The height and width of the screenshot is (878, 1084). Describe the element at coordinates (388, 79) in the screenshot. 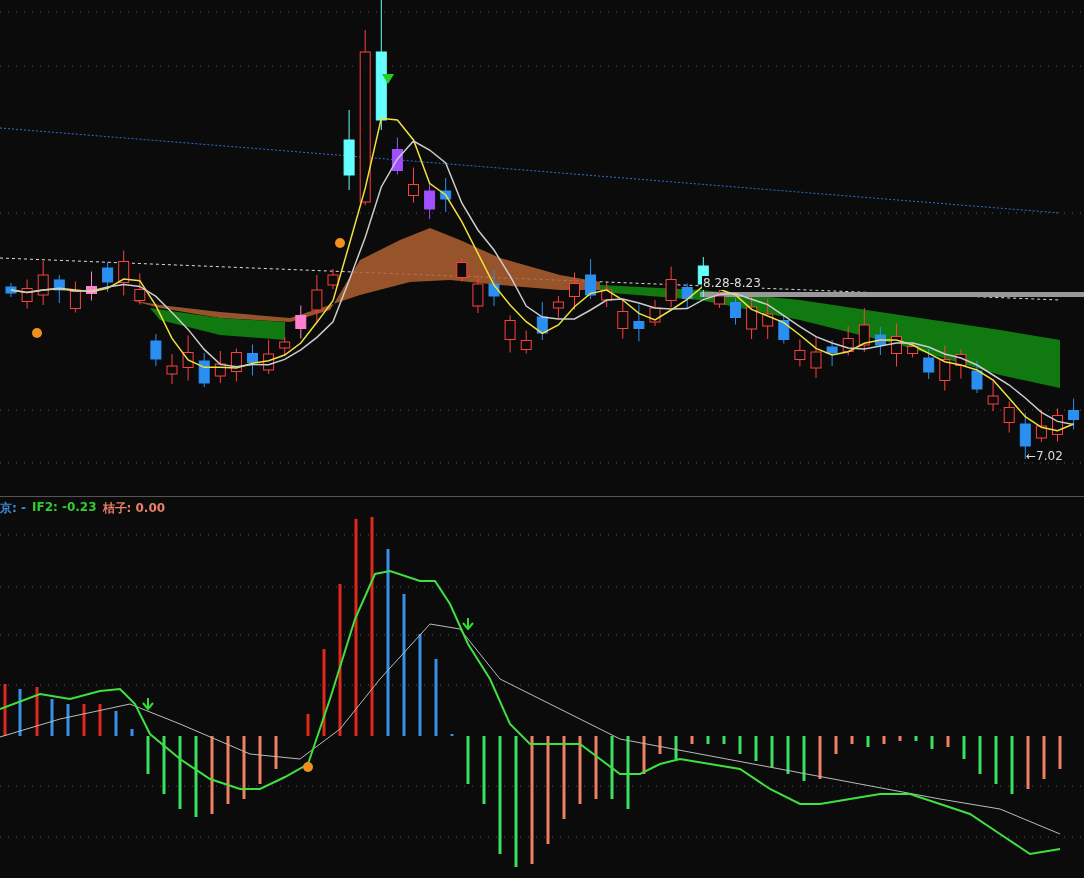

I see `triangle-marker-icon` at that location.